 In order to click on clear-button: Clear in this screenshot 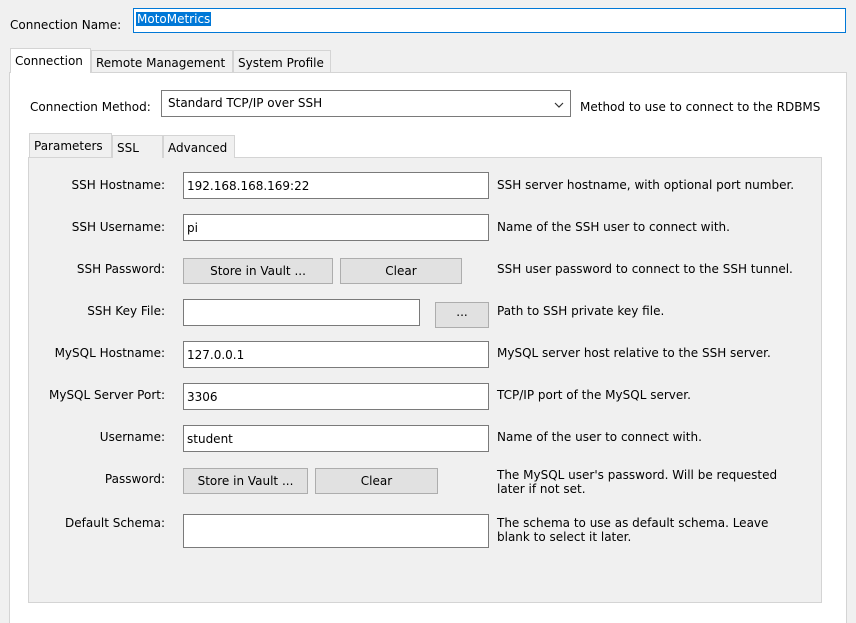, I will do `click(376, 481)`.